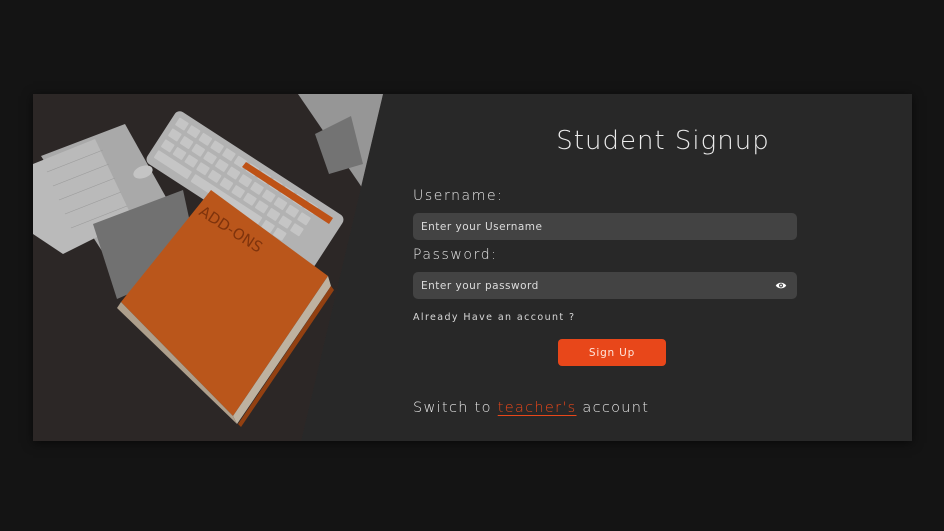 Image resolution: width=944 pixels, height=531 pixels. I want to click on already-have-account-link: Already Have an account ?, so click(494, 317).